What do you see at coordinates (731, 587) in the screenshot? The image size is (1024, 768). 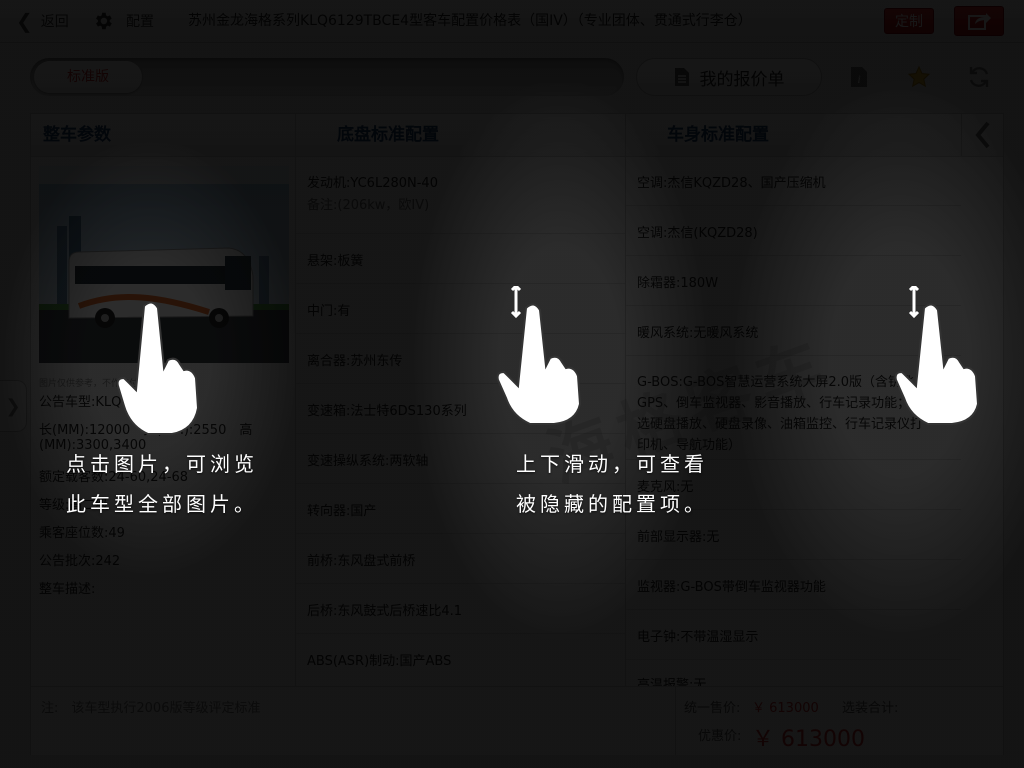 I see `row-text: 监视器:G-BOS带倒车监视器功能` at bounding box center [731, 587].